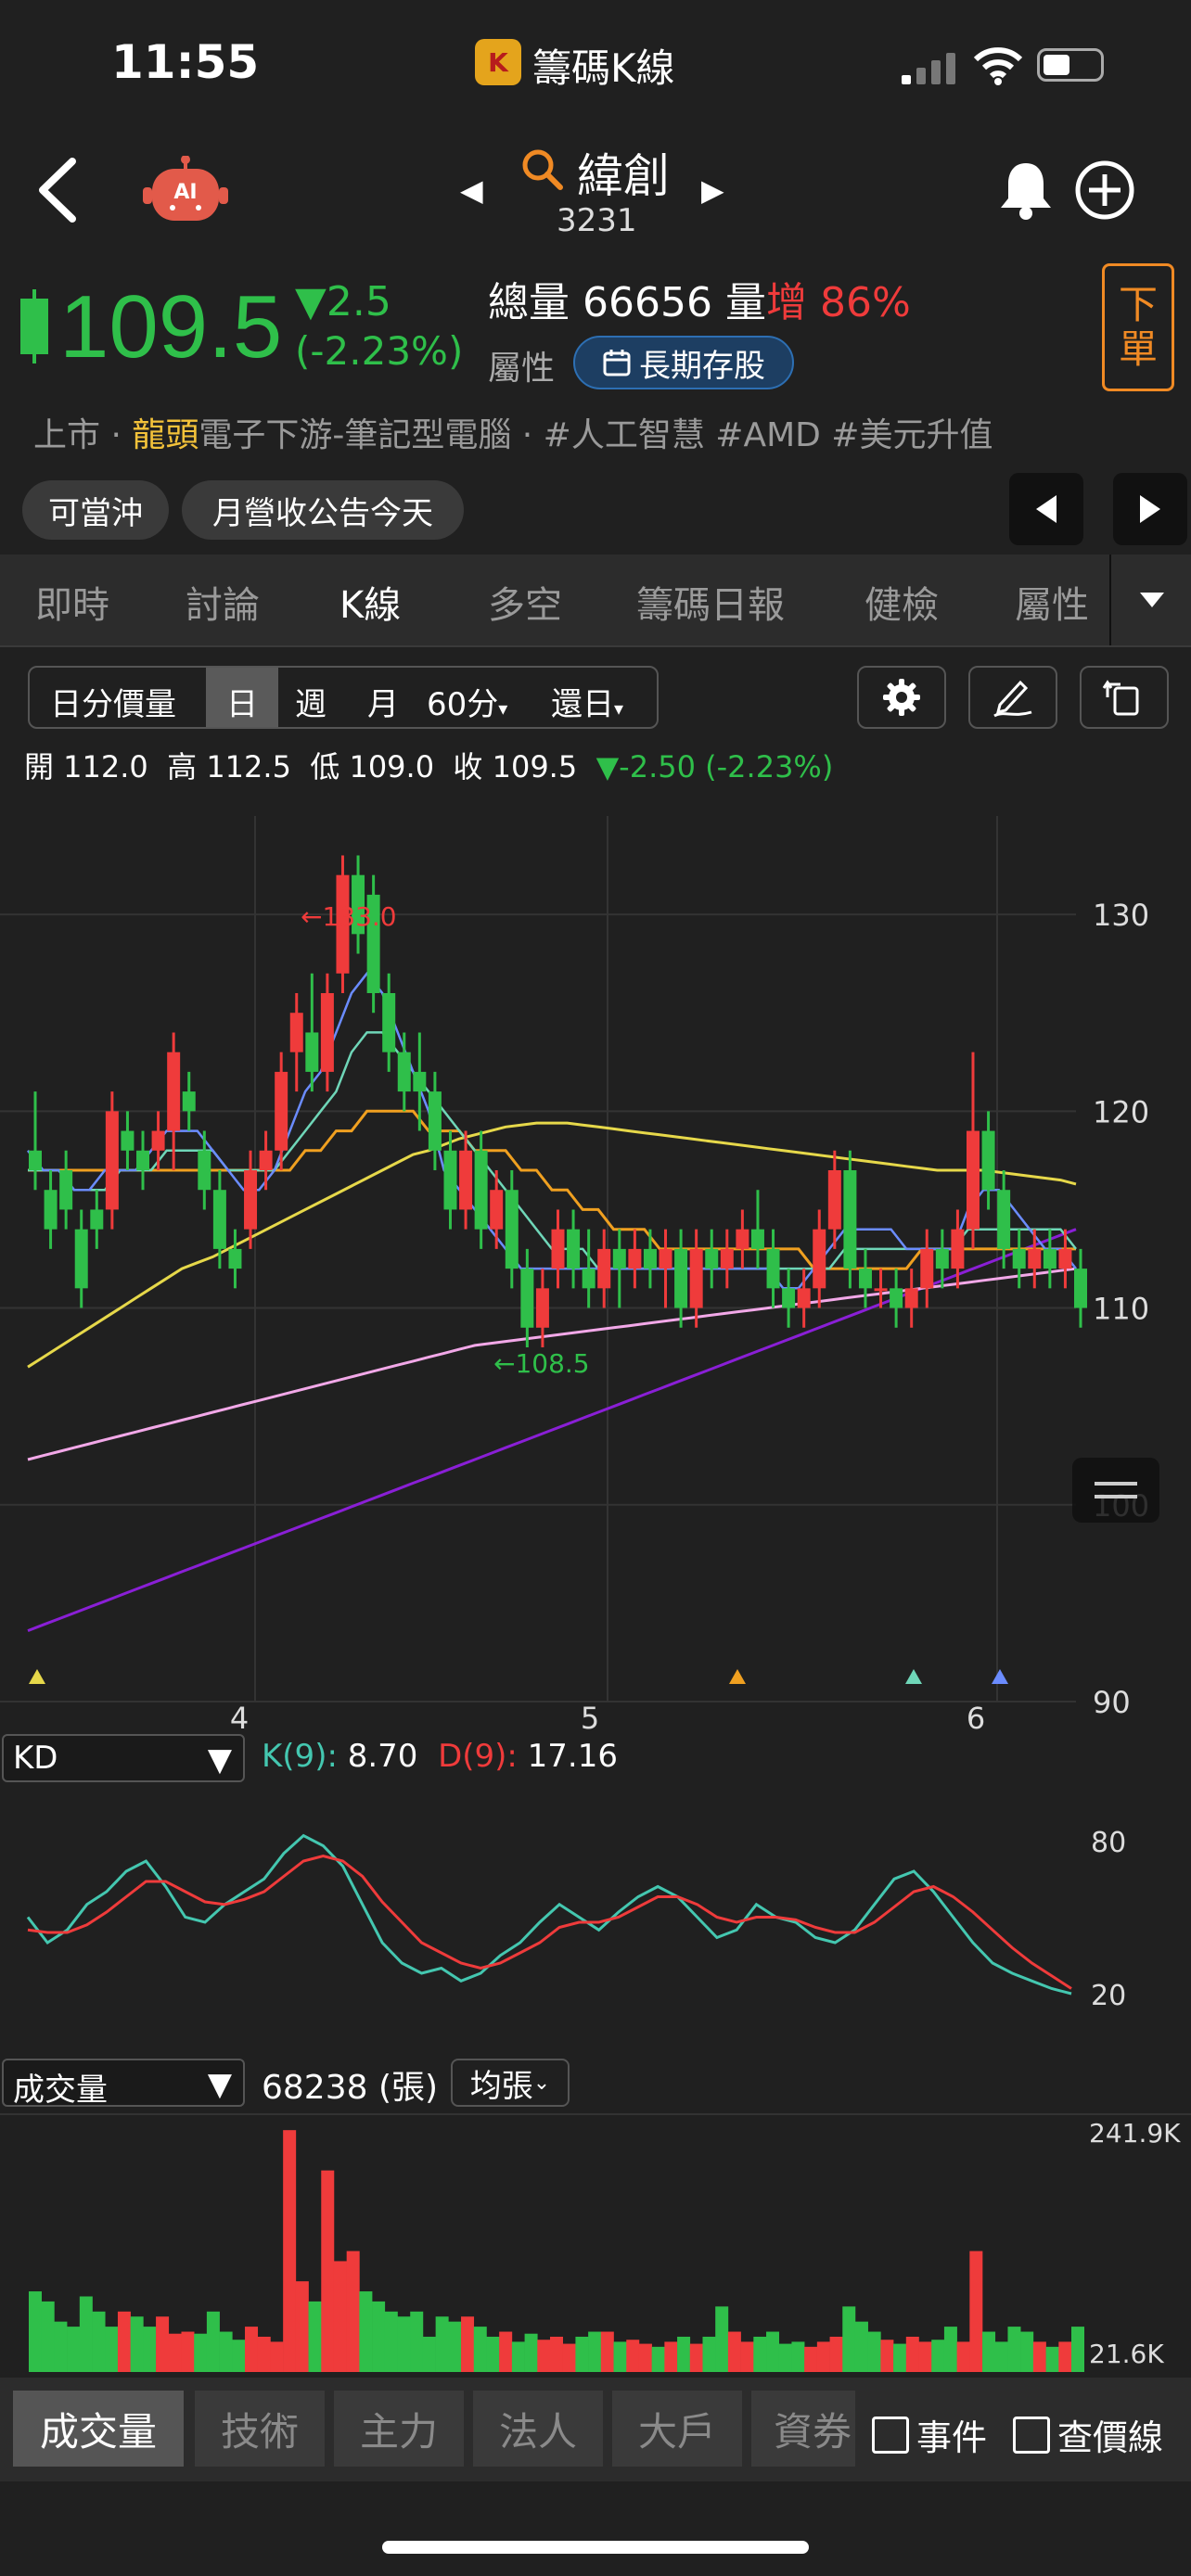  What do you see at coordinates (471, 190) in the screenshot?
I see `prev-stock-arrow: ◀` at bounding box center [471, 190].